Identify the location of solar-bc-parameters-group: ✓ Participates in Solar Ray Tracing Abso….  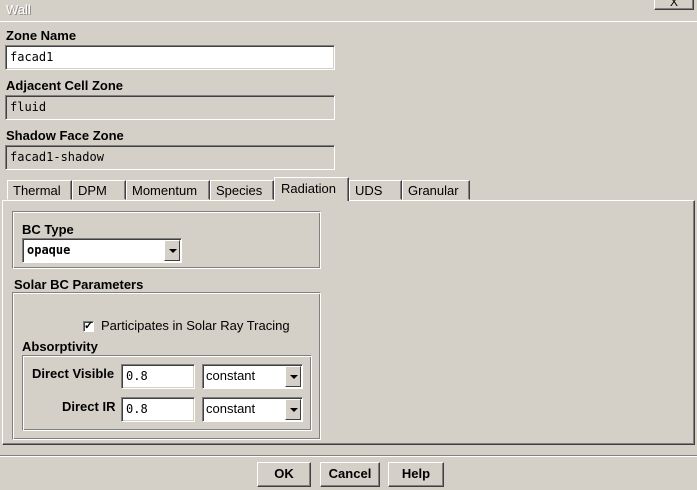
(166, 366).